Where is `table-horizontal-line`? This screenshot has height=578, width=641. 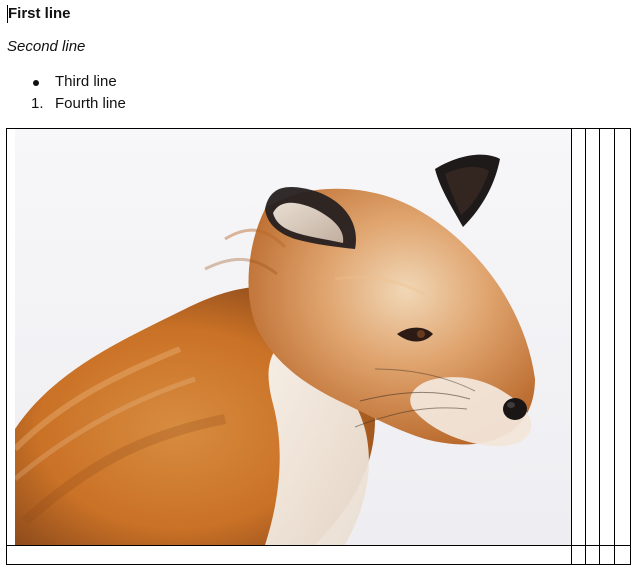 table-horizontal-line is located at coordinates (318, 545).